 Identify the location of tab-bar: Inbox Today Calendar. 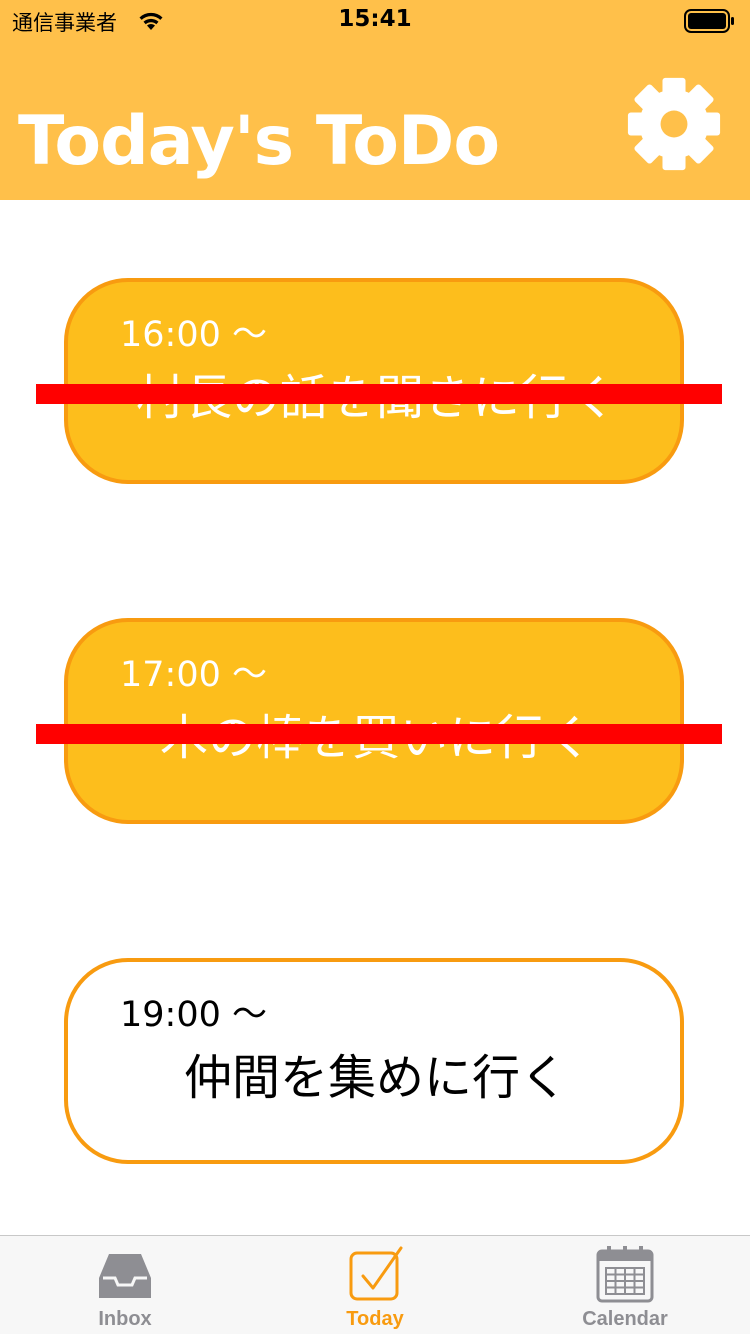
(375, 1284).